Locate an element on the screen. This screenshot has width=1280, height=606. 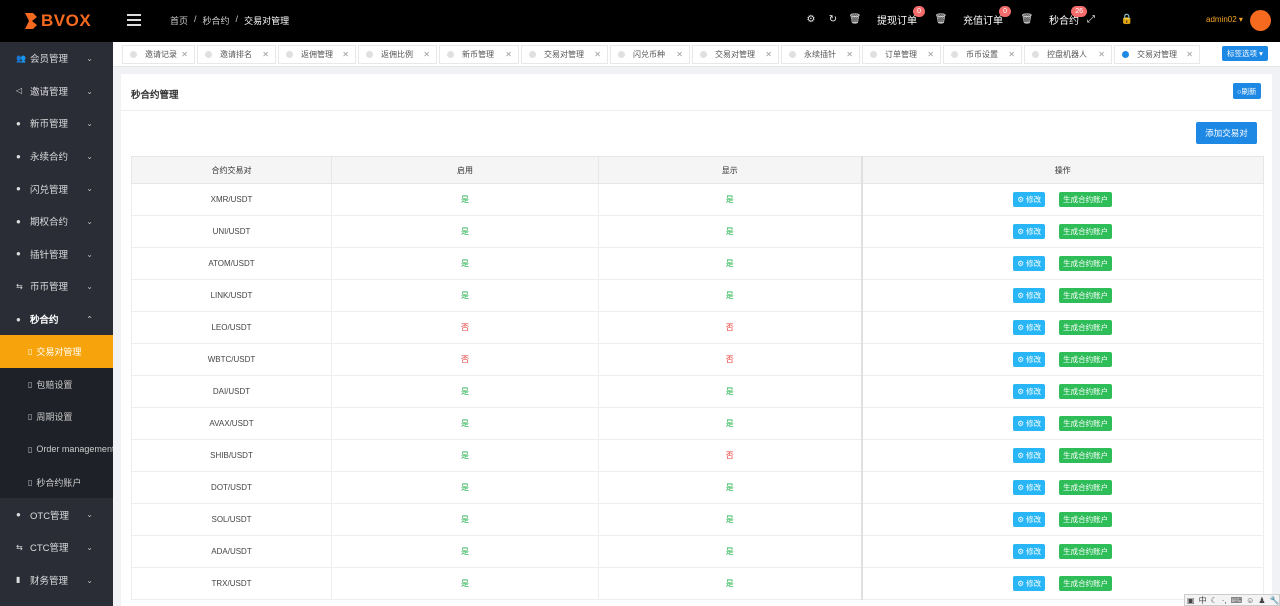
tab-item: 币币设置 ✕ is located at coordinates (982, 54).